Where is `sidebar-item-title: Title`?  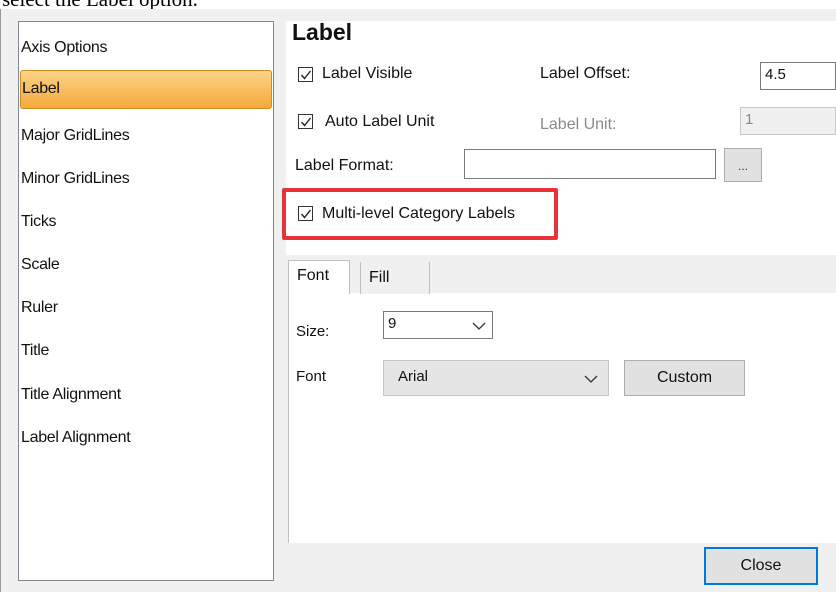
sidebar-item-title: Title is located at coordinates (146, 351).